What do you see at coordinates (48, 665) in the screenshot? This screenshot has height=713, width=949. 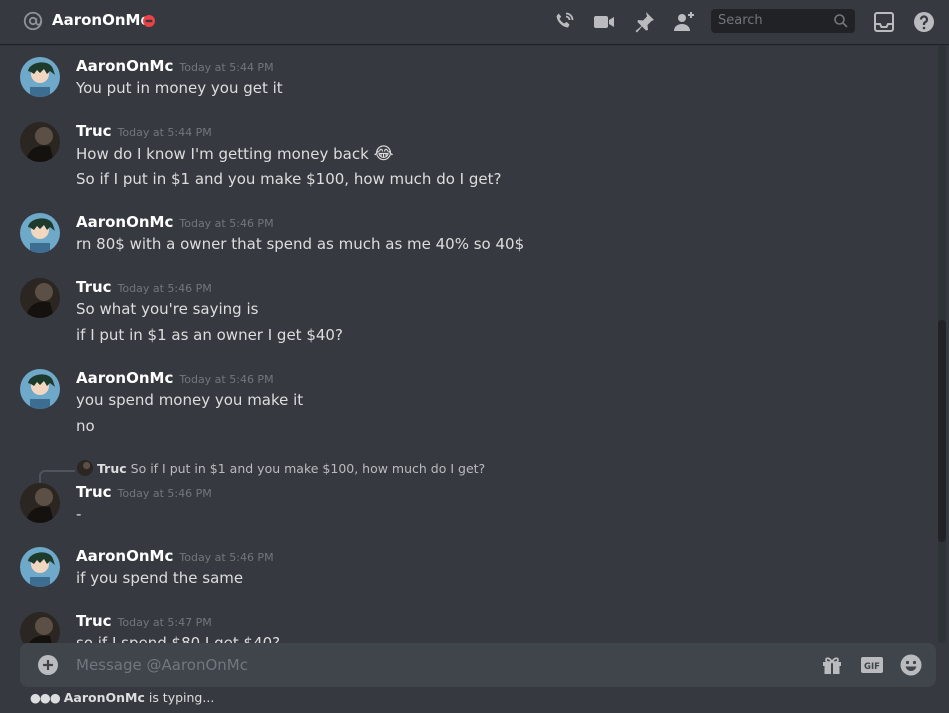 I see `plus-icon` at bounding box center [48, 665].